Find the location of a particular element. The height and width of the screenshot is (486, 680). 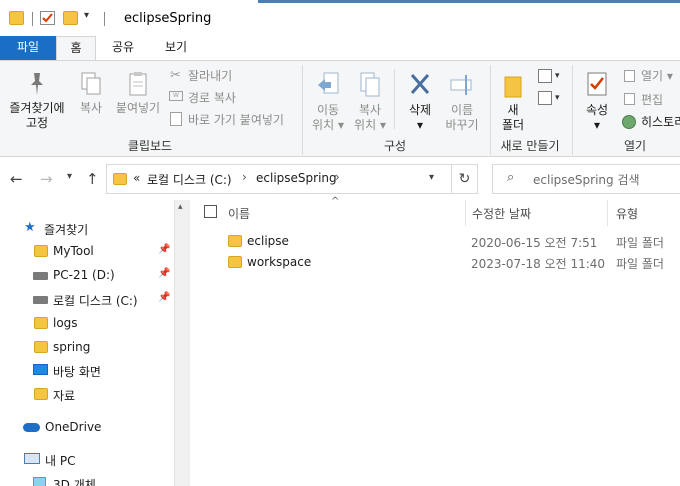

nav-this-pc: 내 PC is located at coordinates (86, 460).